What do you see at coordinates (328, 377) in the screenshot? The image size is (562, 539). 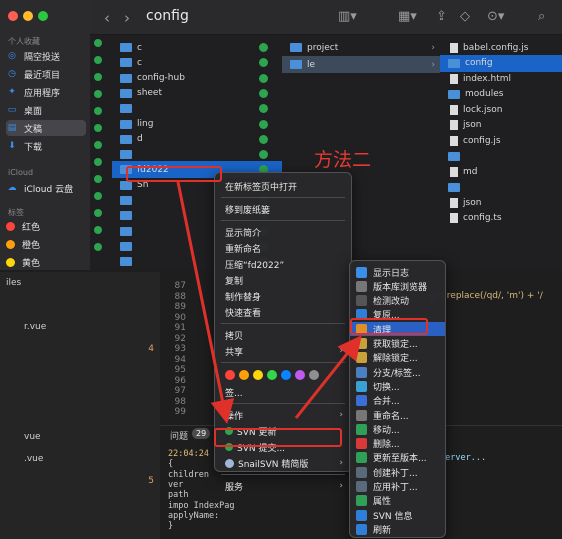 I see `arrow-to-cleanup` at bounding box center [328, 377].